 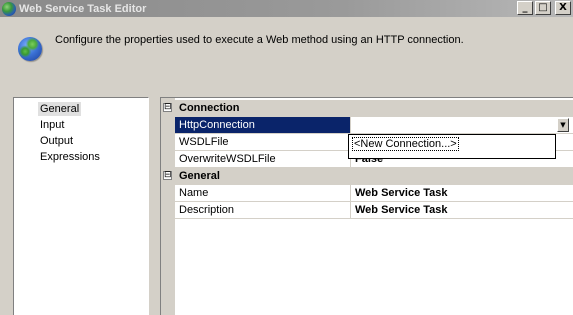 I want to click on window-title: Web Service Task Editor, so click(x=83, y=8).